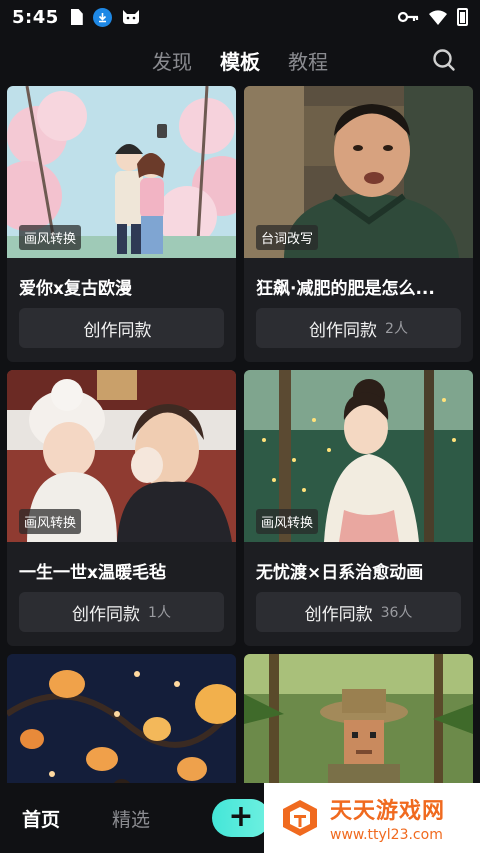 The image size is (480, 853). What do you see at coordinates (386, 835) in the screenshot?
I see `watermark-url: www.ttyl23.com` at bounding box center [386, 835].